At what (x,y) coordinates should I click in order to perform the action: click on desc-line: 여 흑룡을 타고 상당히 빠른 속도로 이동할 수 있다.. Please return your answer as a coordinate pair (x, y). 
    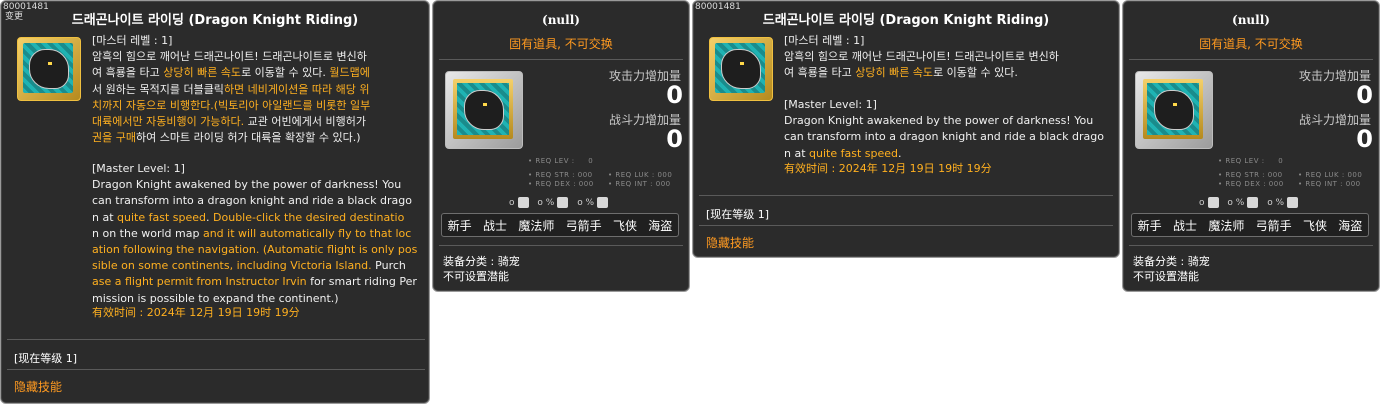
    Looking at the image, I should click on (901, 73).